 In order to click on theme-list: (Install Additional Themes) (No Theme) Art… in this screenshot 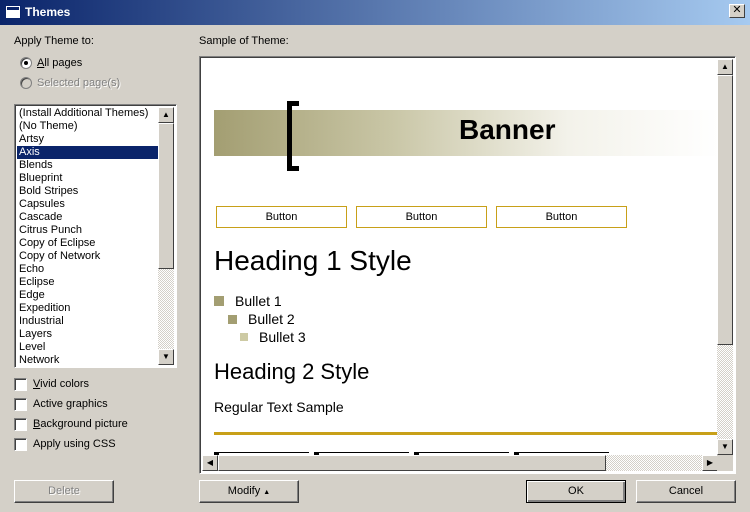, I will do `click(95, 236)`.